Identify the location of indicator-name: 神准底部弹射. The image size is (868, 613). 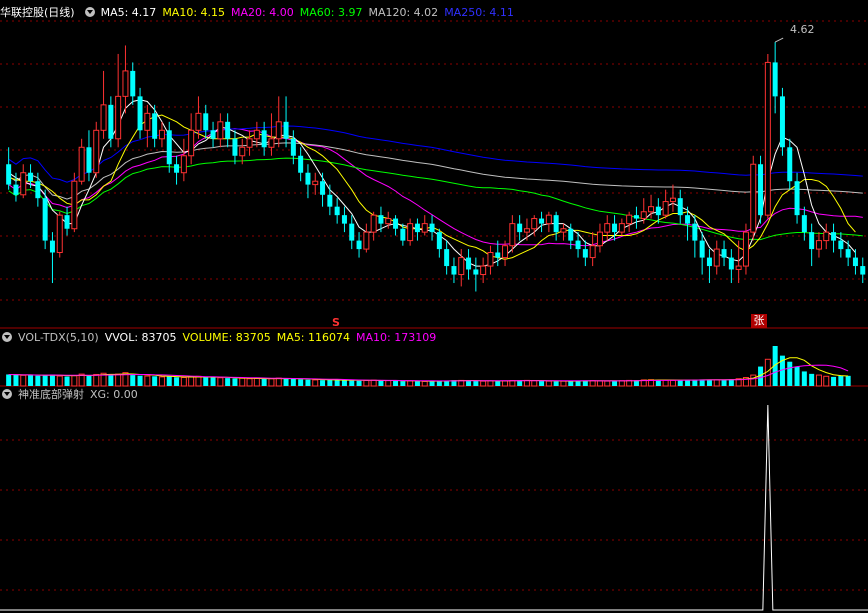
(51, 394).